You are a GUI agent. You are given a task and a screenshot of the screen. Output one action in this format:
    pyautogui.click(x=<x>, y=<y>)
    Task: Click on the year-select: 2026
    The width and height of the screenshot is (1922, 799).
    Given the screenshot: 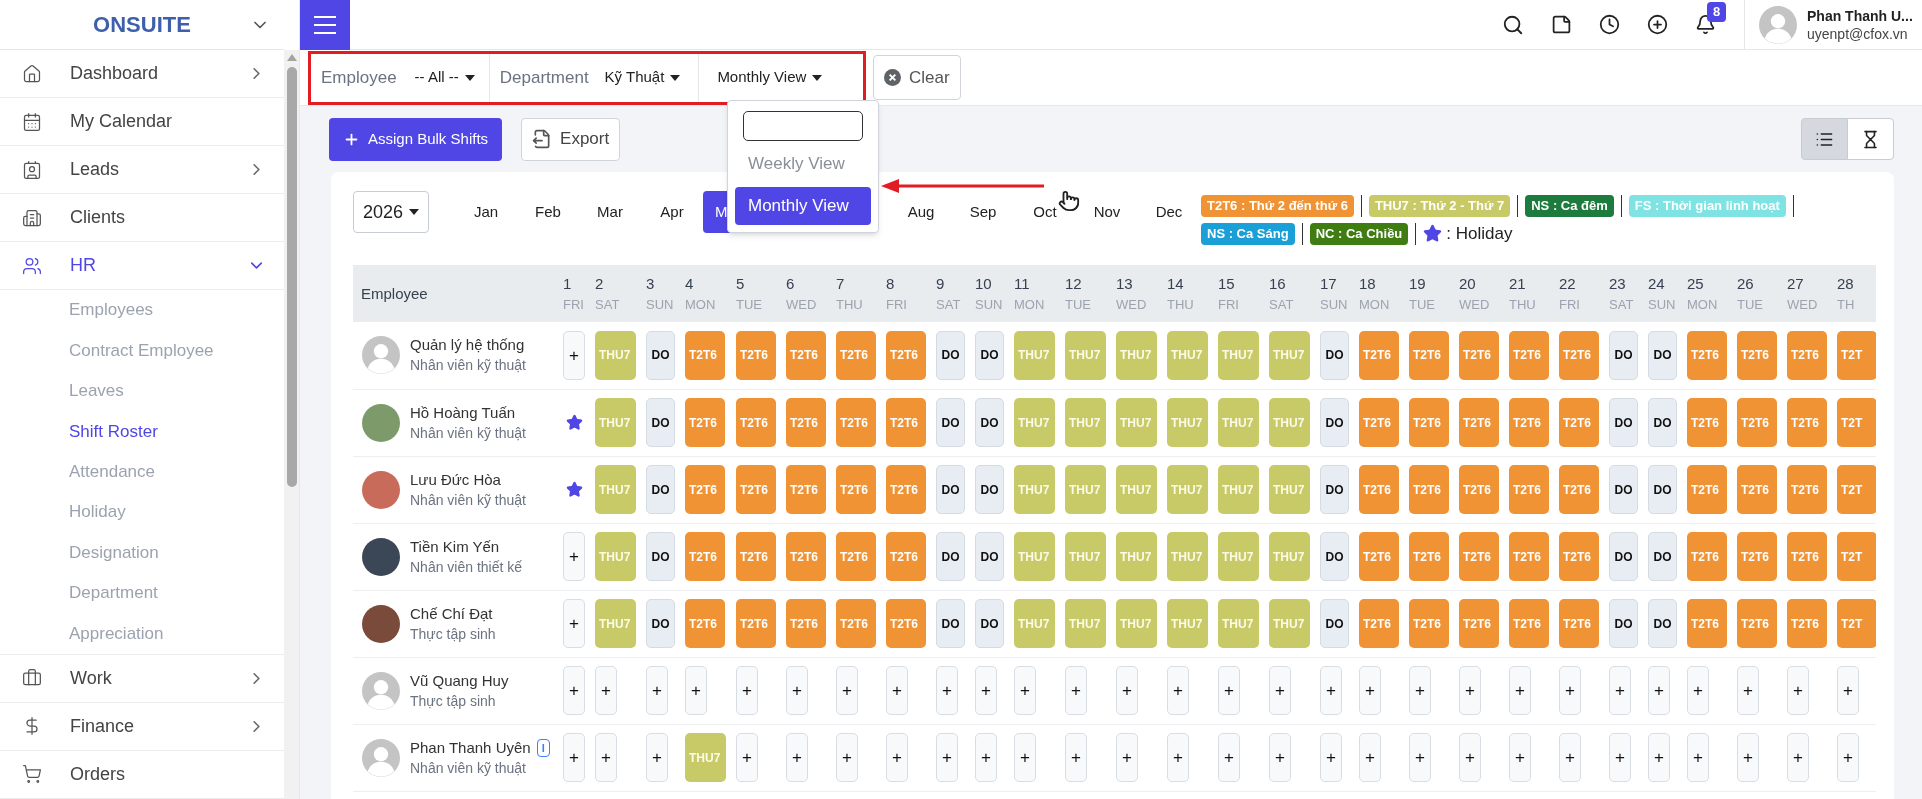 What is the action you would take?
    pyautogui.click(x=391, y=212)
    